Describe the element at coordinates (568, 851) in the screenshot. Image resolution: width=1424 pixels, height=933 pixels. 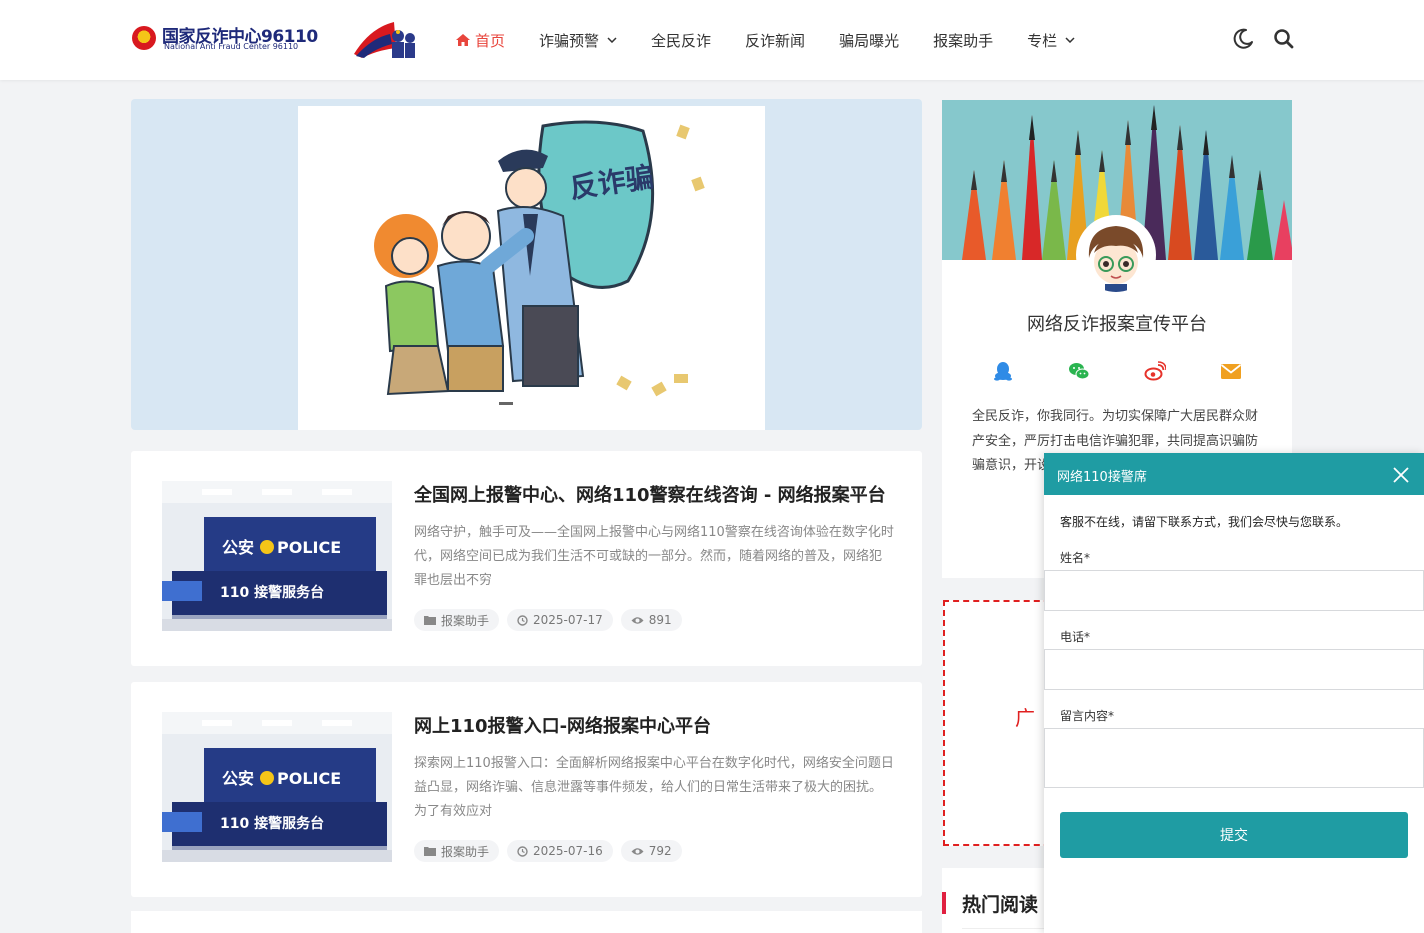
I see `post-date-label: 2025-07-16` at that location.